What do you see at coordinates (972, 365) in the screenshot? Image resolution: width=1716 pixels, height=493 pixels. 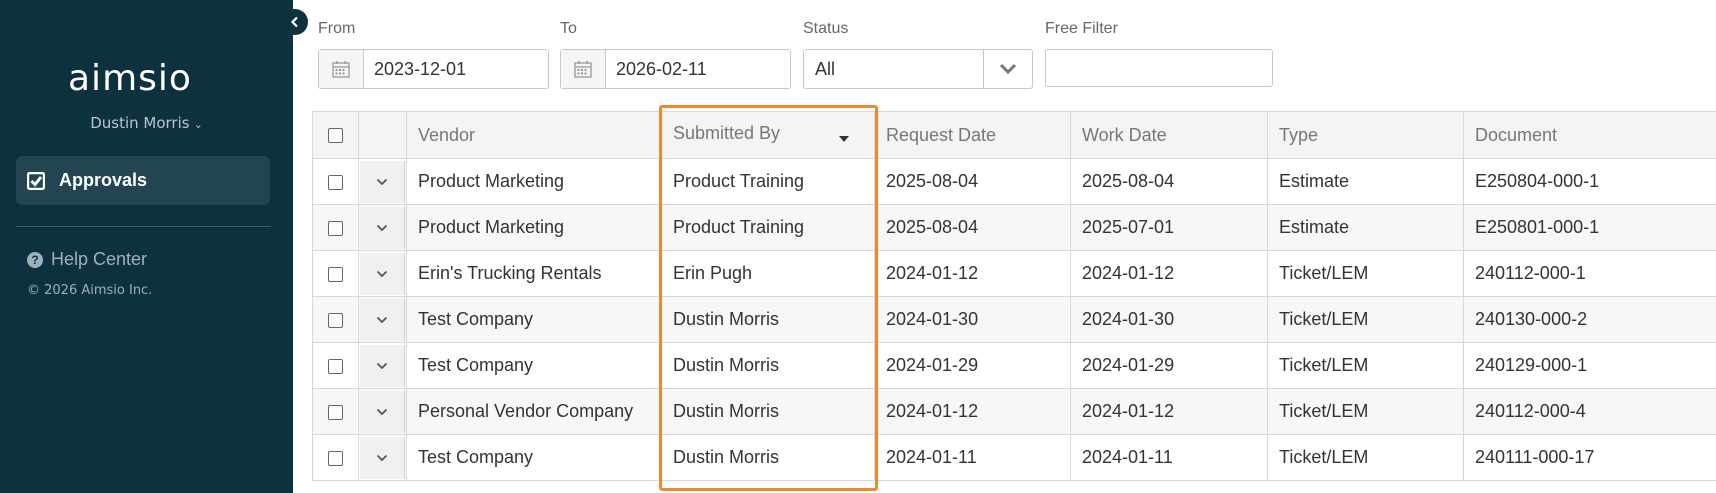 I see `cell-request-date: 2024-01-29` at bounding box center [972, 365].